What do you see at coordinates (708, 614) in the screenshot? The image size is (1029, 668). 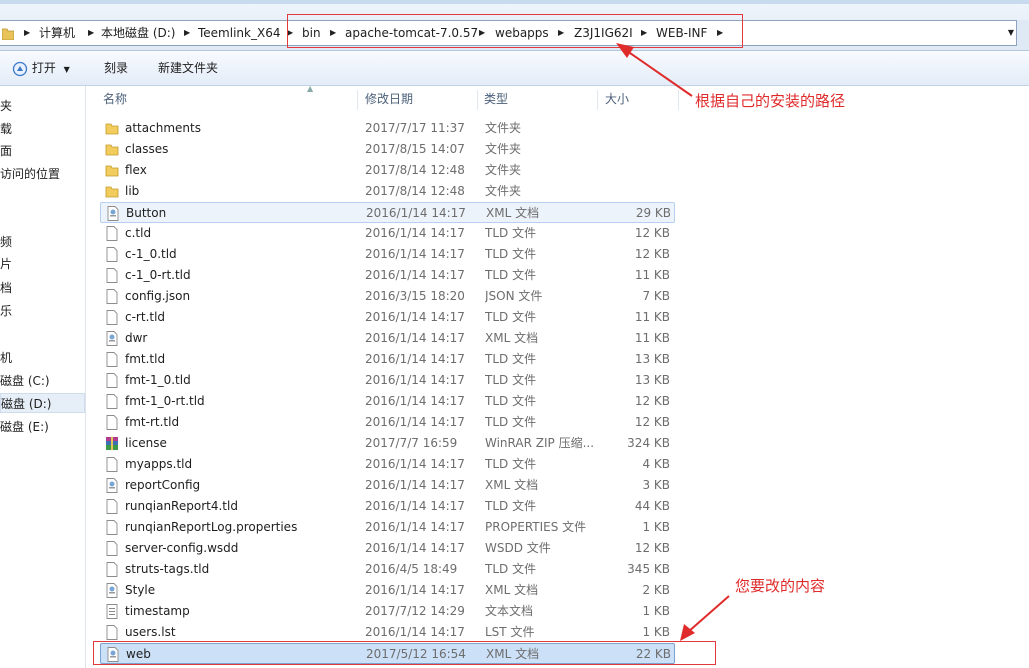 I see `arrow-to-web-file` at bounding box center [708, 614].